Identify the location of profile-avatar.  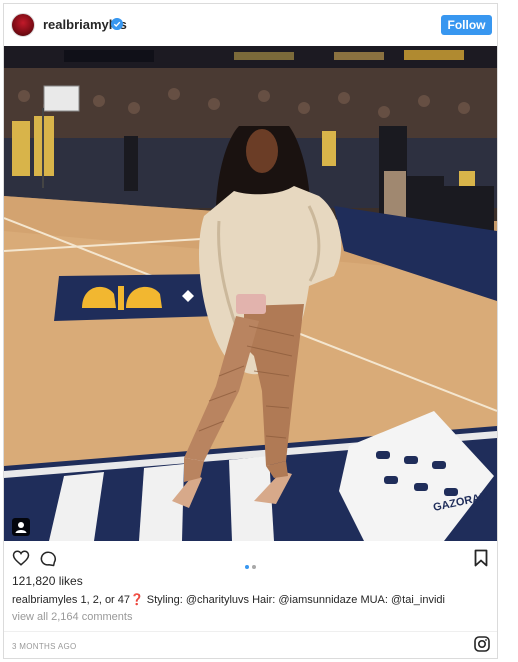
(23, 25).